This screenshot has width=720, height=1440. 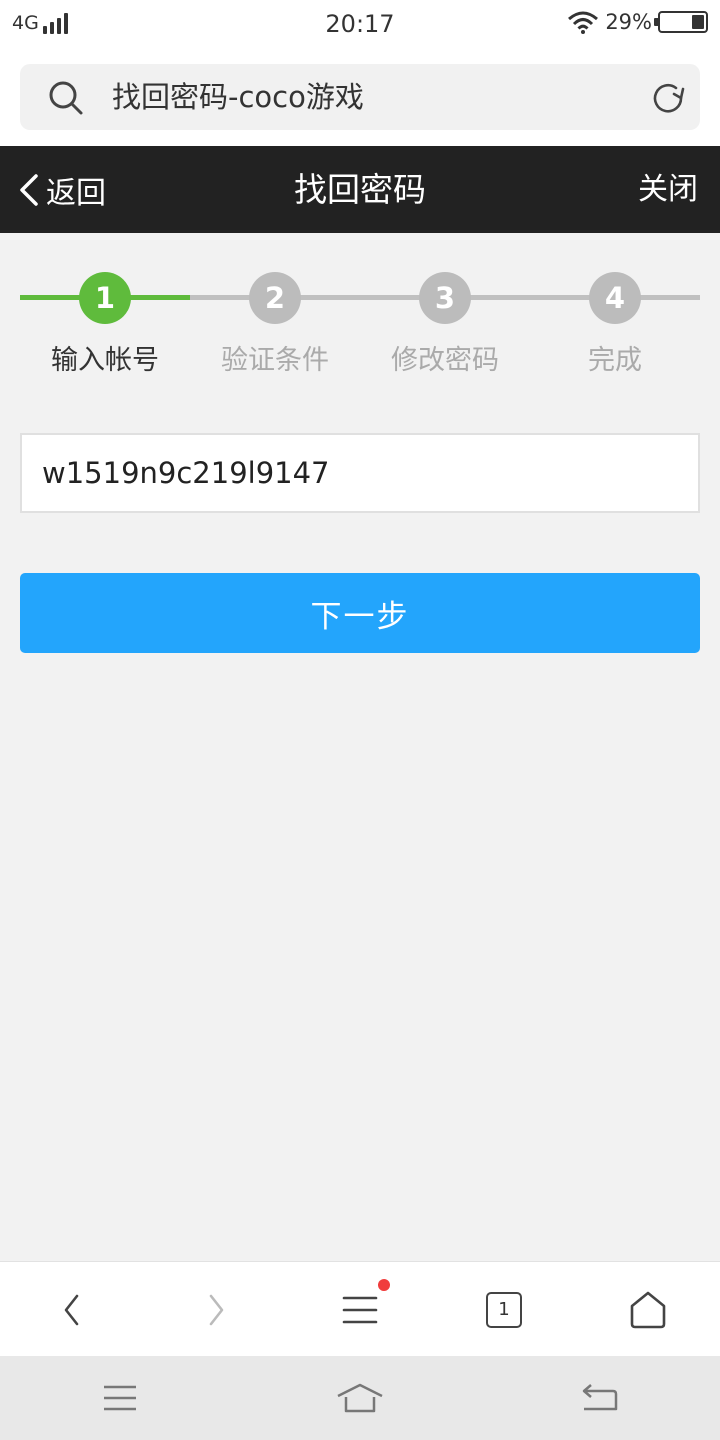 What do you see at coordinates (105, 298) in the screenshot?
I see `step-number: 1` at bounding box center [105, 298].